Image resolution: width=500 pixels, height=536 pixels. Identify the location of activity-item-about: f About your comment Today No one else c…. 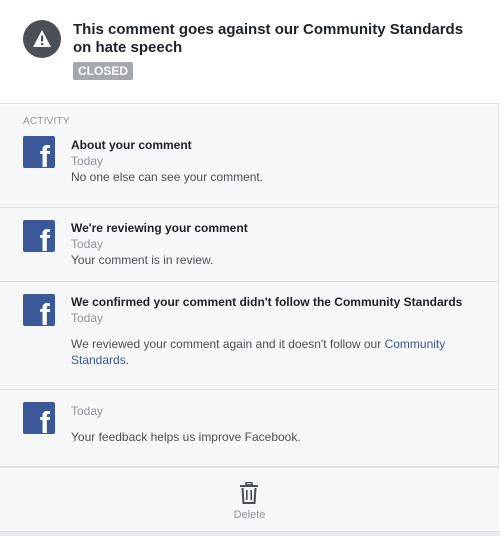
(249, 170).